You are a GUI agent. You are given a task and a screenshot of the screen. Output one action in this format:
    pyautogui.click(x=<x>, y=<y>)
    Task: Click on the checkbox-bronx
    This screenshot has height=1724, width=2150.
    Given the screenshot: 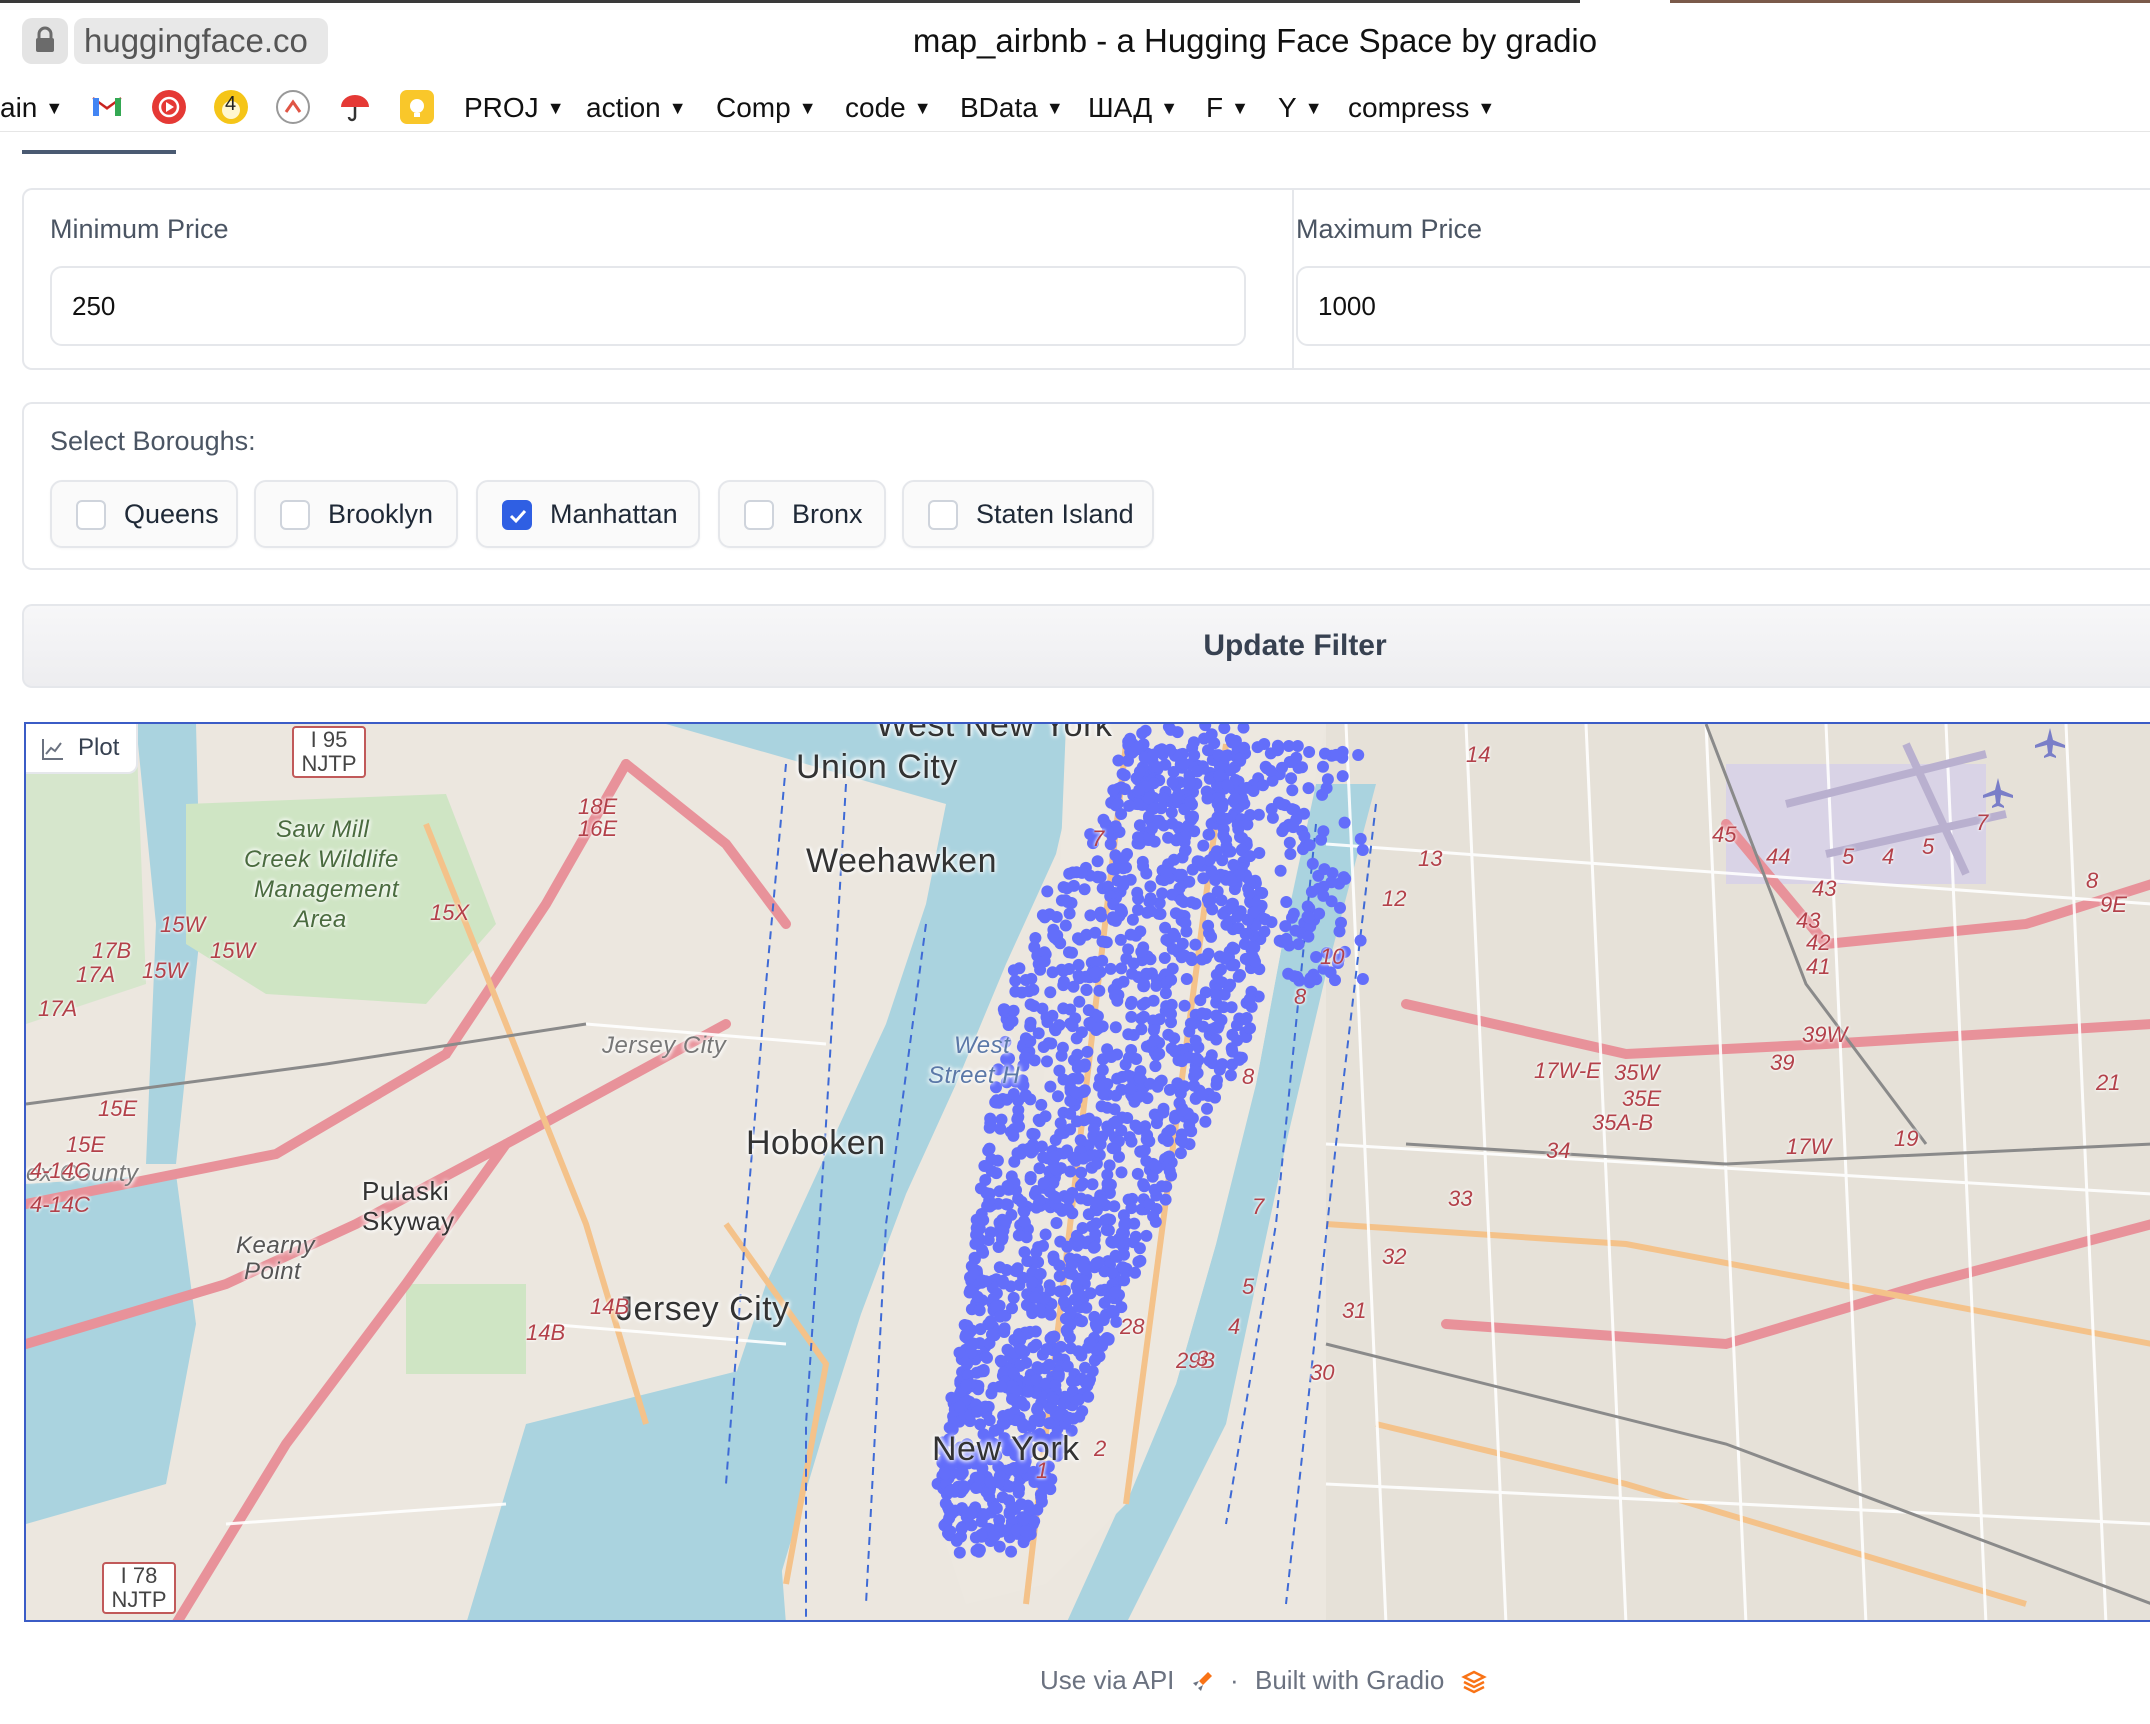 What is the action you would take?
    pyautogui.click(x=759, y=515)
    